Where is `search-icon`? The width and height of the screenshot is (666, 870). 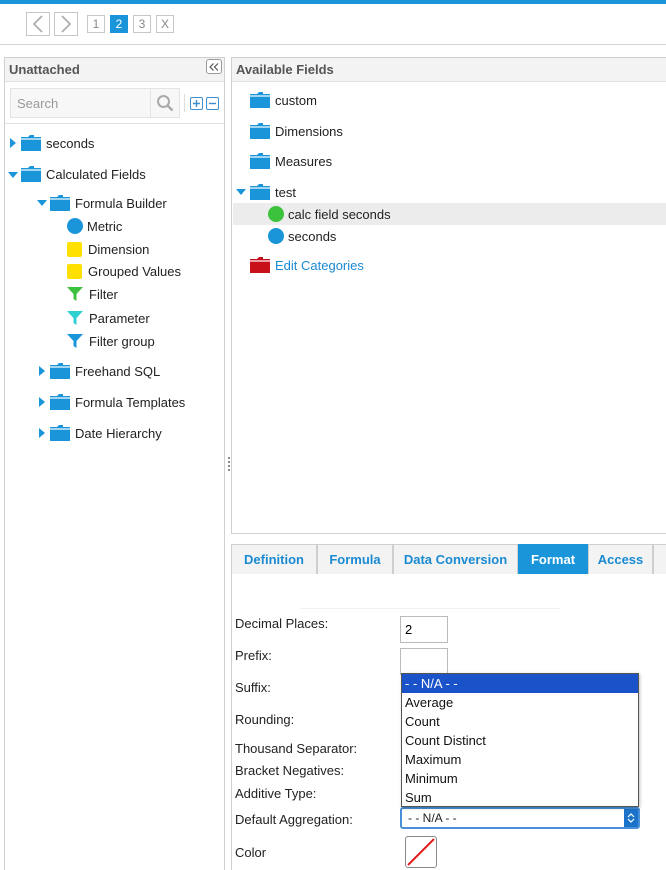 search-icon is located at coordinates (165, 103).